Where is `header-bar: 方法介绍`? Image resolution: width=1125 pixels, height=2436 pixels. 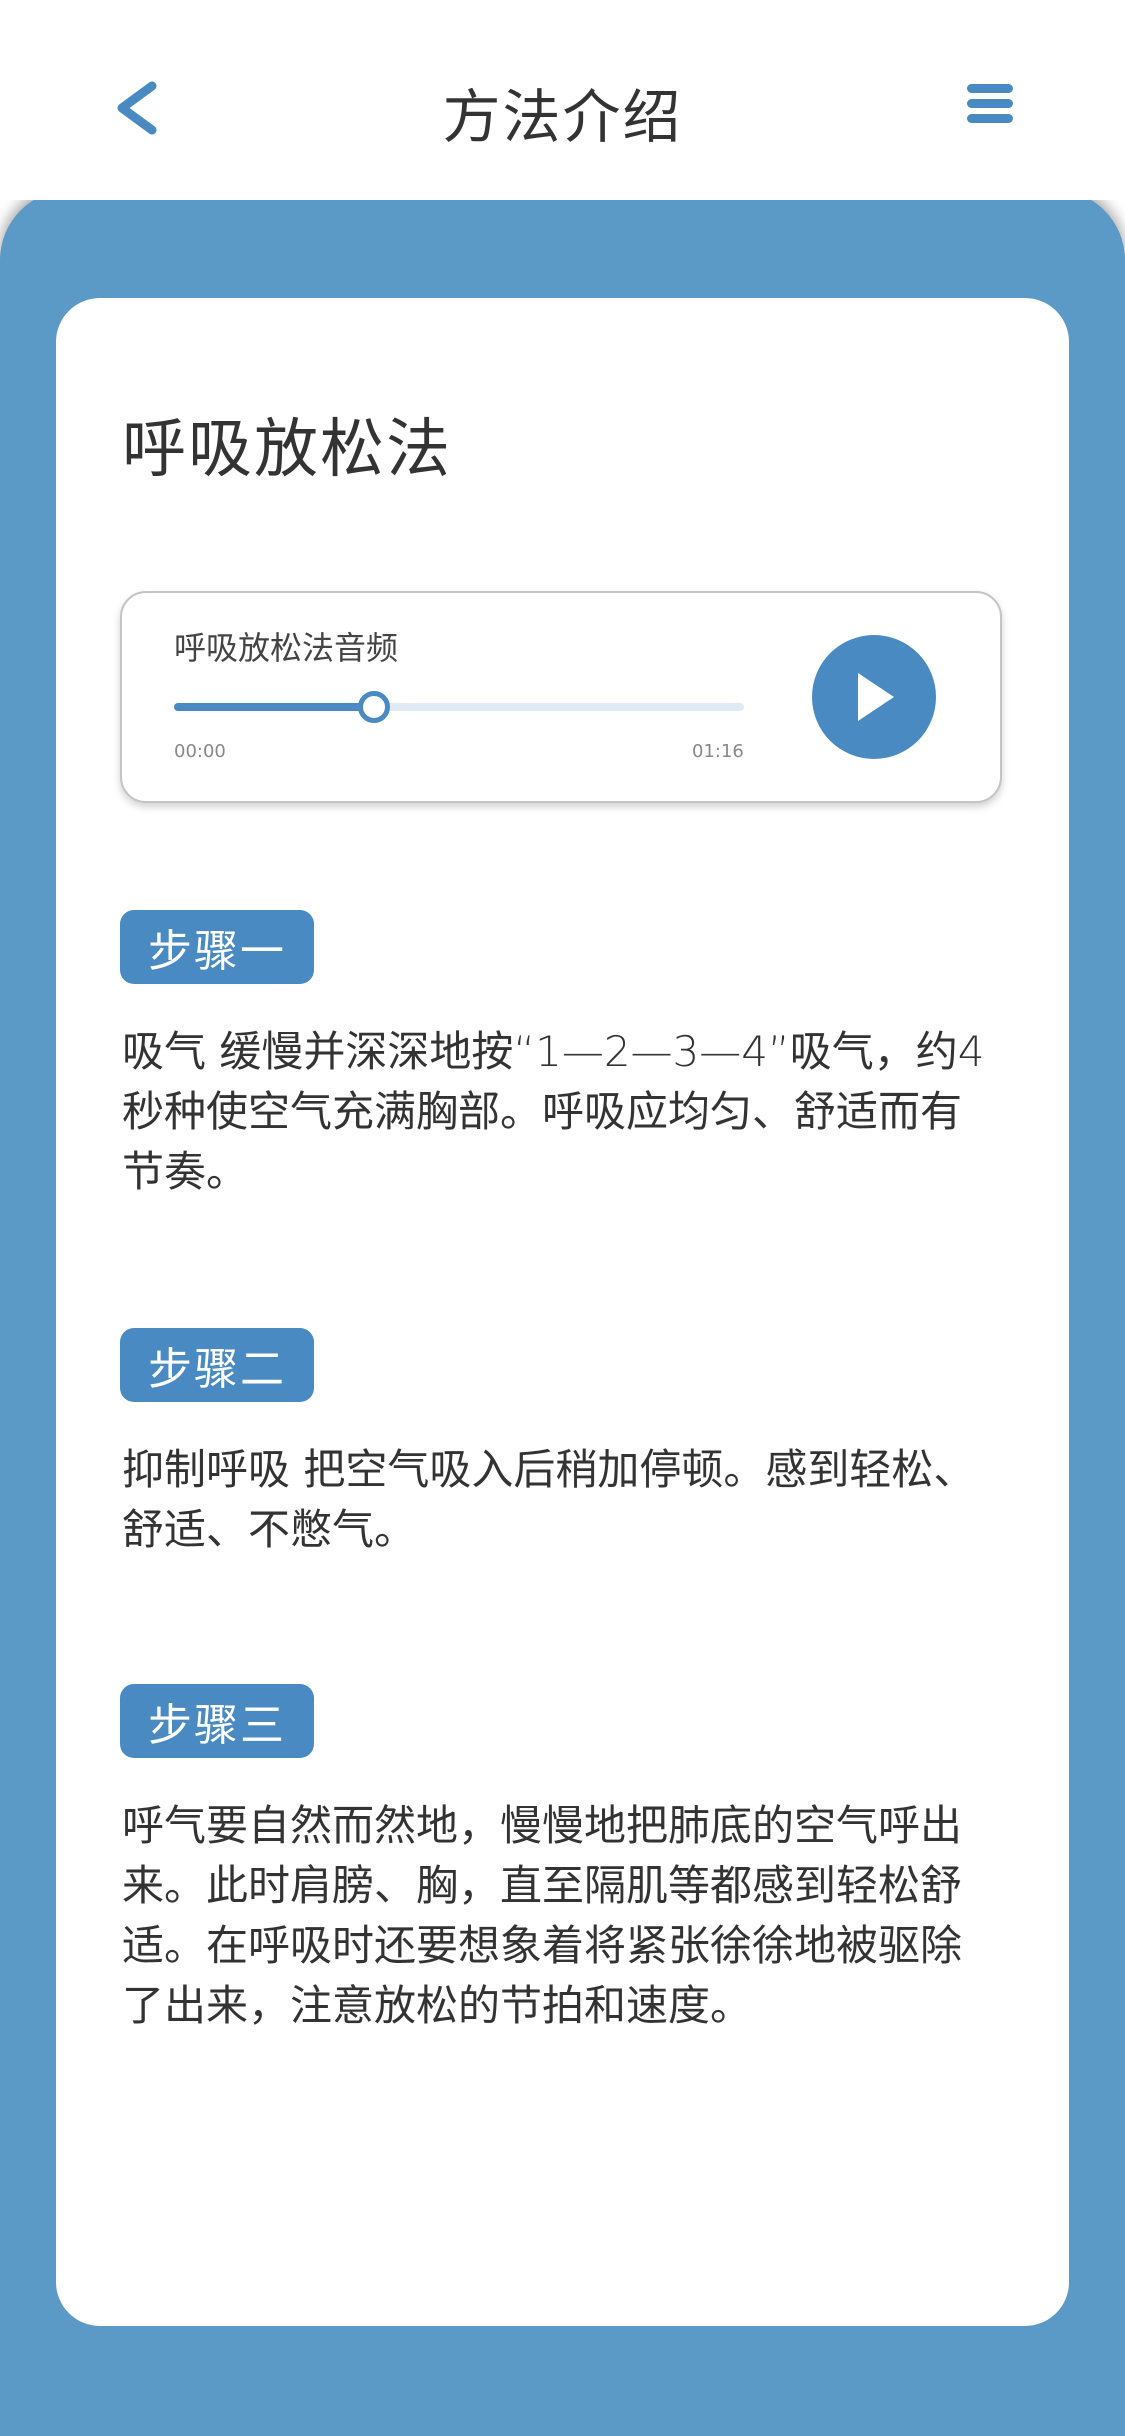 header-bar: 方法介绍 is located at coordinates (562, 100).